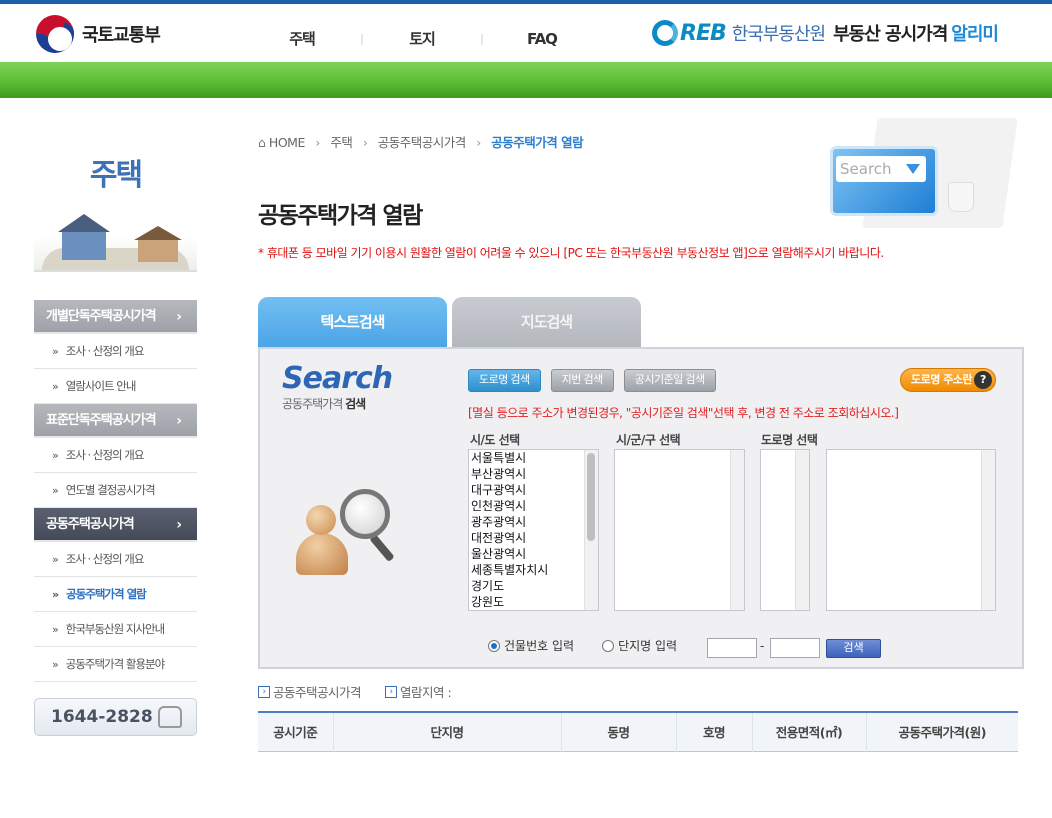 The height and width of the screenshot is (818, 1052). I want to click on reb-logo: REB 한국부동산원 부동산 공시가격 알리미, so click(825, 33).